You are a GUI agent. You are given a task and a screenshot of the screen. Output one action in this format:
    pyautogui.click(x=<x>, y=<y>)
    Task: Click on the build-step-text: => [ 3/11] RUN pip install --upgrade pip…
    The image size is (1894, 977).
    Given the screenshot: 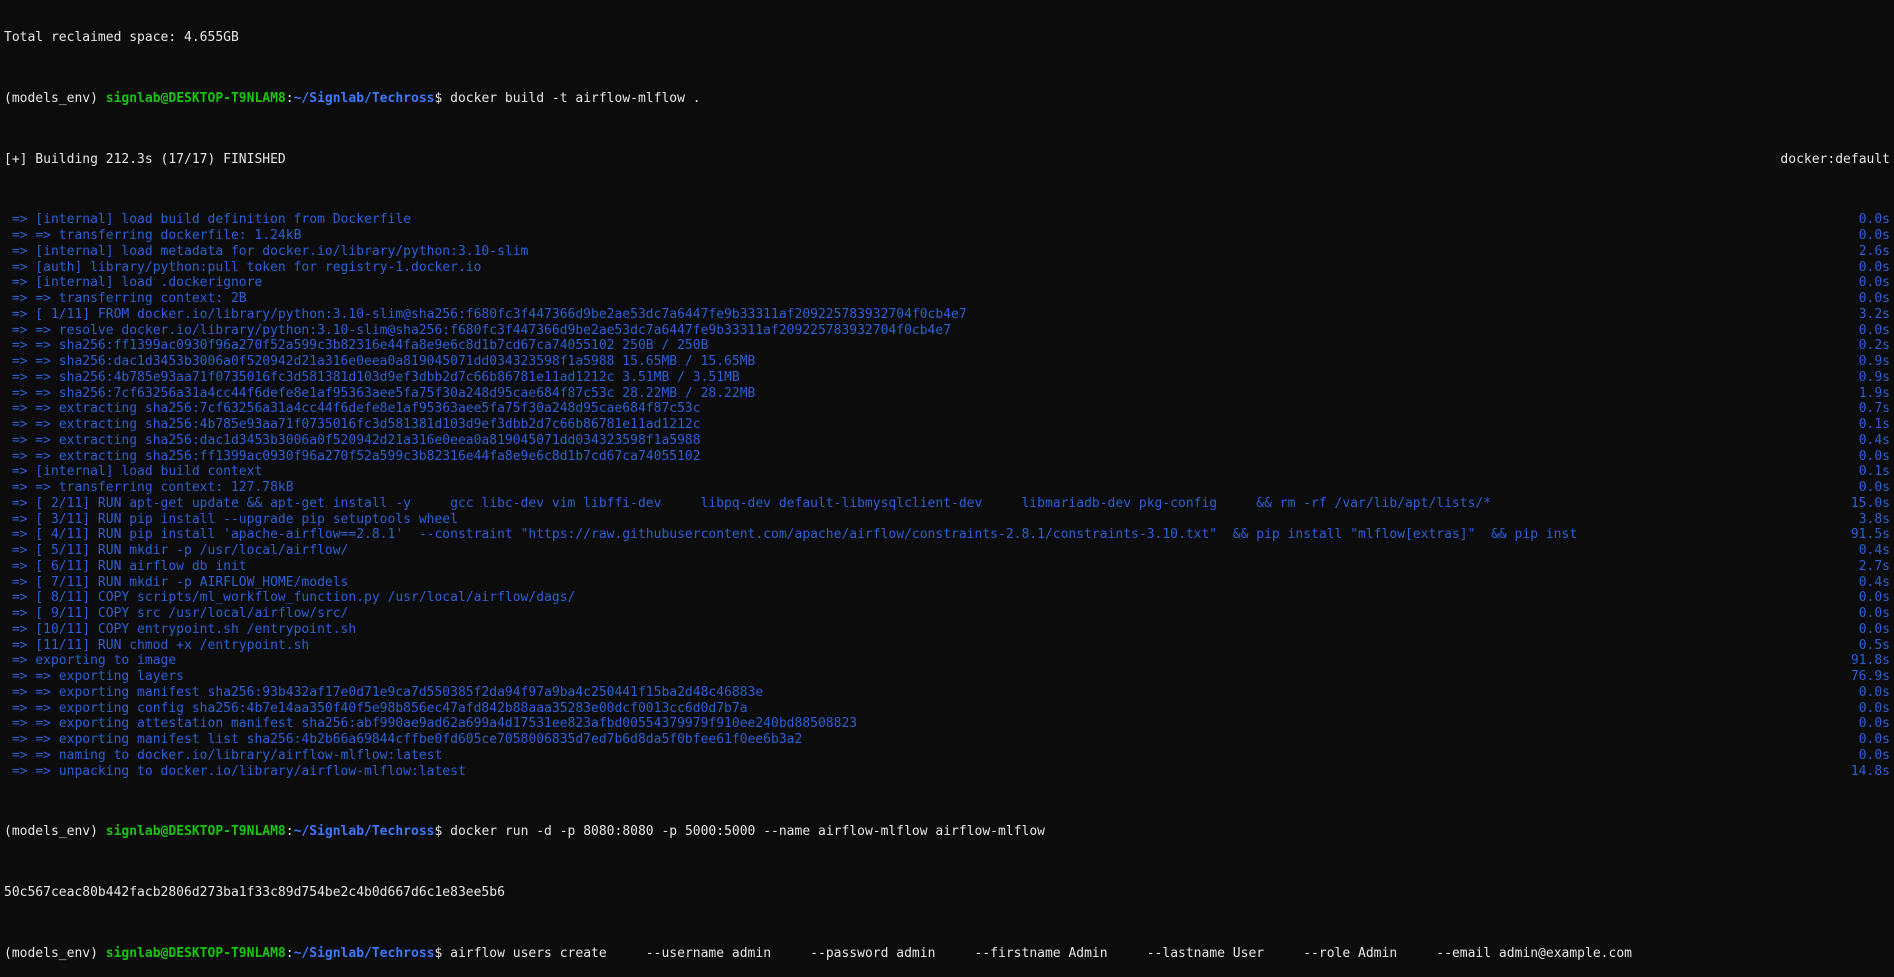 What is the action you would take?
    pyautogui.click(x=231, y=519)
    